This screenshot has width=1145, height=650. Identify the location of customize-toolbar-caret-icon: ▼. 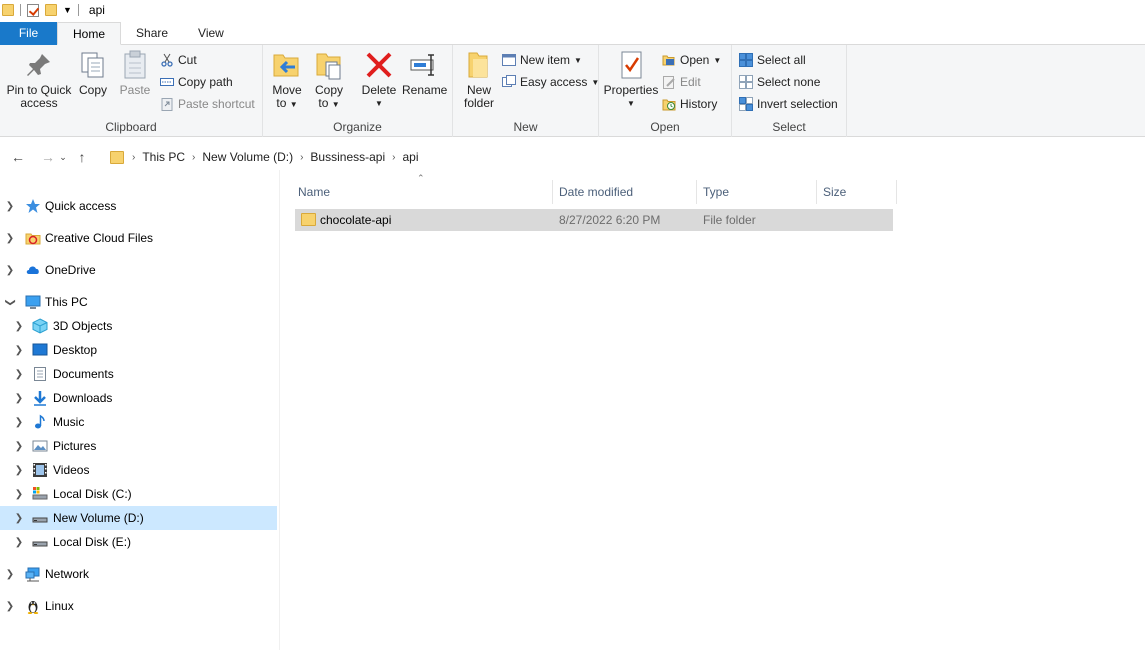
(67, 10).